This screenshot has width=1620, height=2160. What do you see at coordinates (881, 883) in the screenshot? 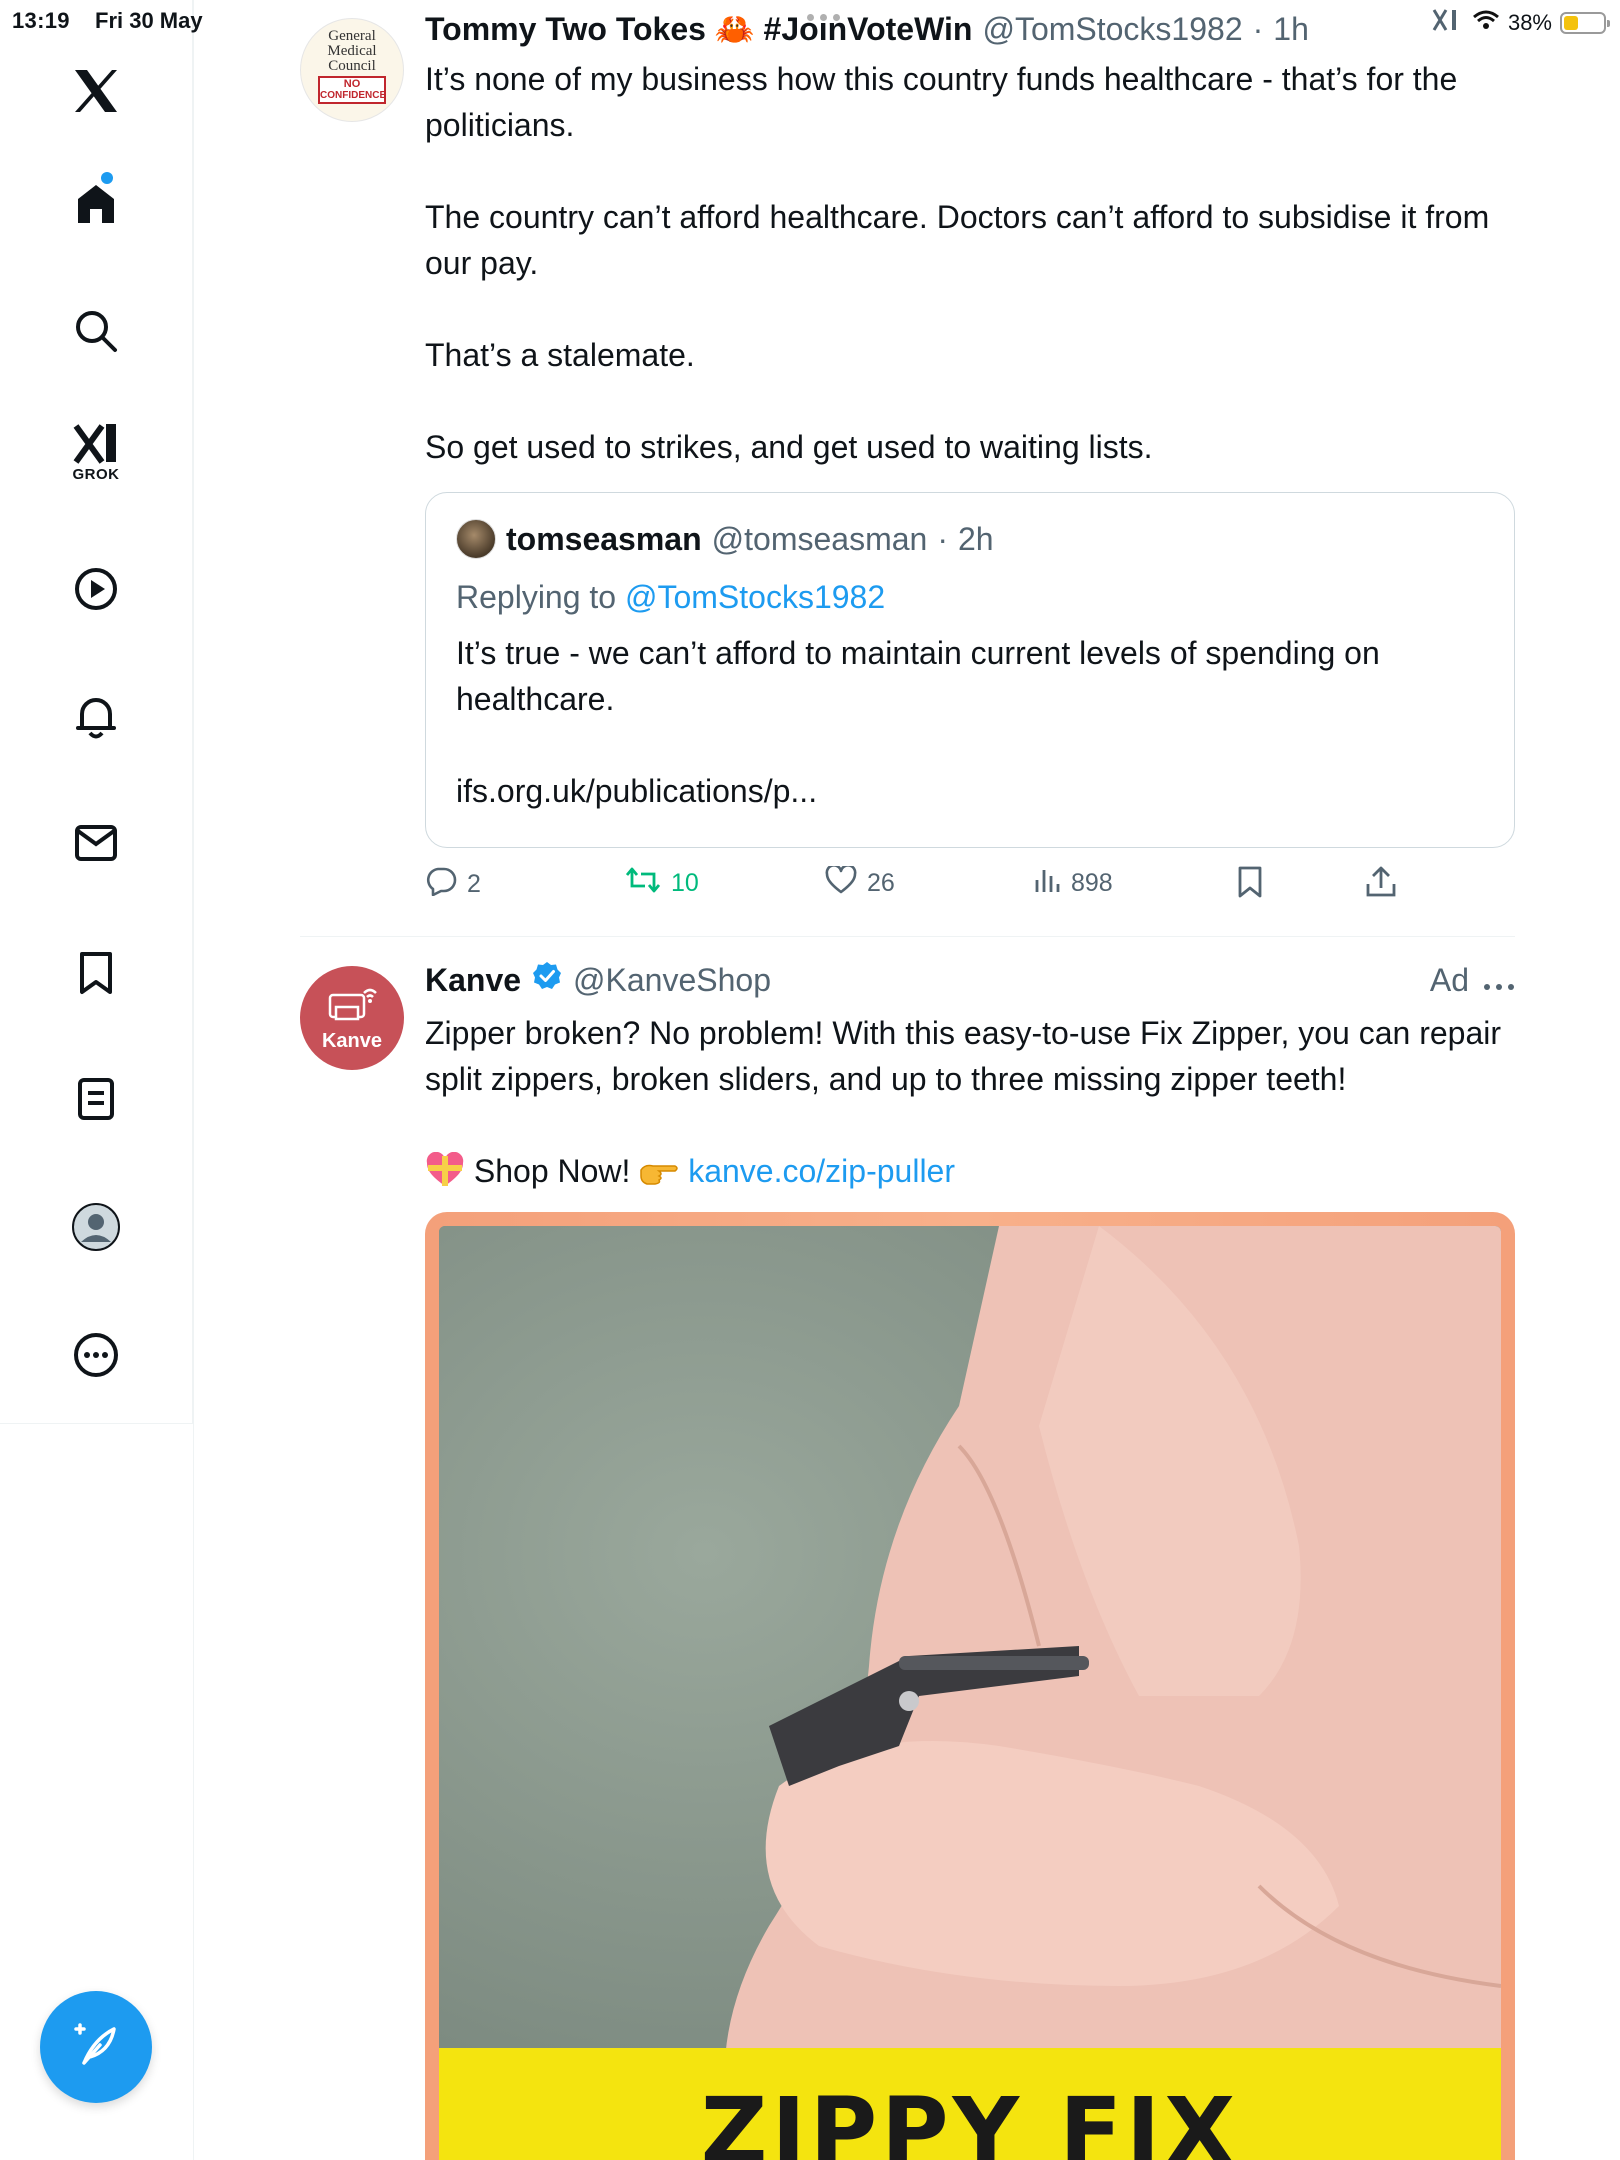
I see `like-count: 26` at bounding box center [881, 883].